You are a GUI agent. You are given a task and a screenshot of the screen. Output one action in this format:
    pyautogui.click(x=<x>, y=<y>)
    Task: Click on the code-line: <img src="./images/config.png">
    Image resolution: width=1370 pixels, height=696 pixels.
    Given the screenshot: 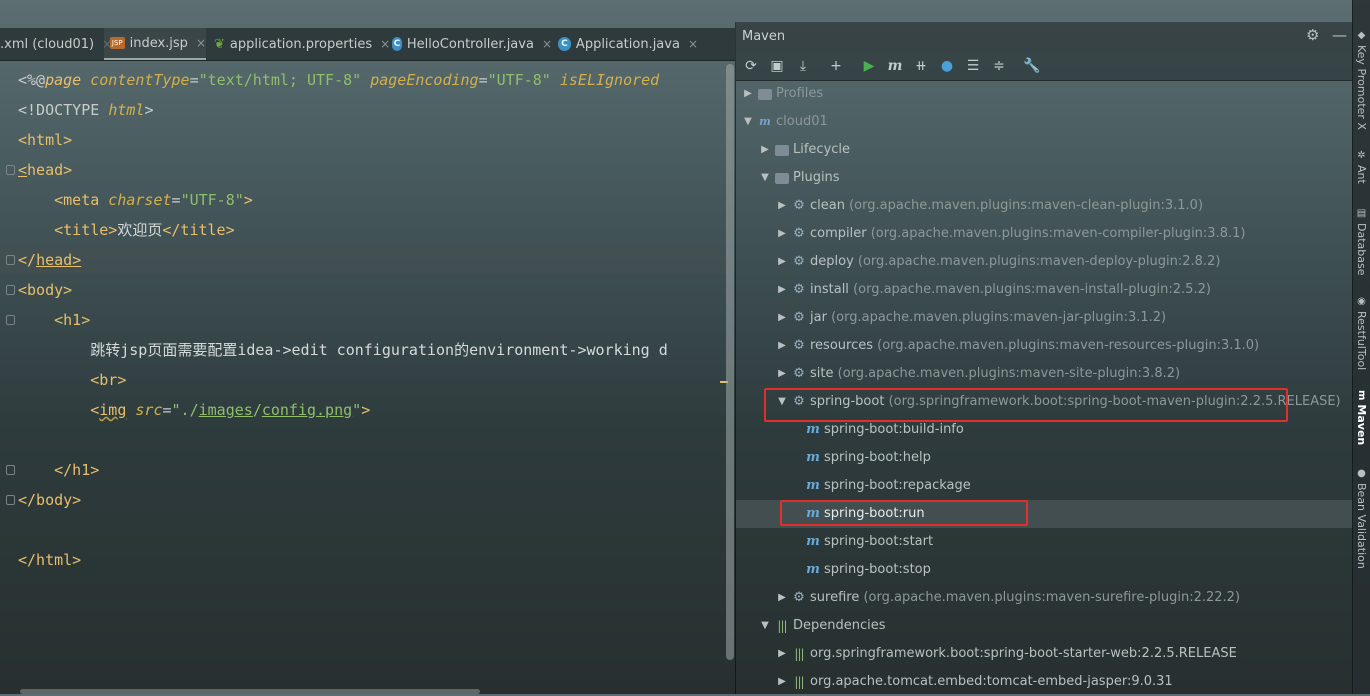 What is the action you would take?
    pyautogui.click(x=364, y=410)
    